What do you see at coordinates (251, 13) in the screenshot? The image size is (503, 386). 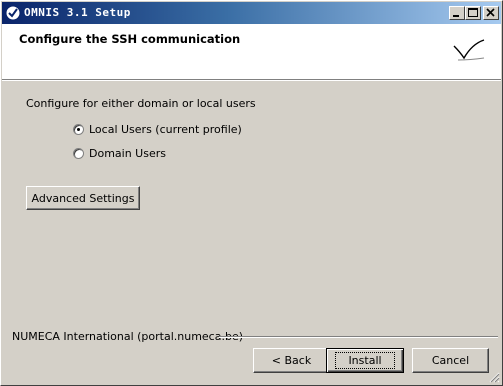 I see `title-bar: OMNIS 3.1 Setup` at bounding box center [251, 13].